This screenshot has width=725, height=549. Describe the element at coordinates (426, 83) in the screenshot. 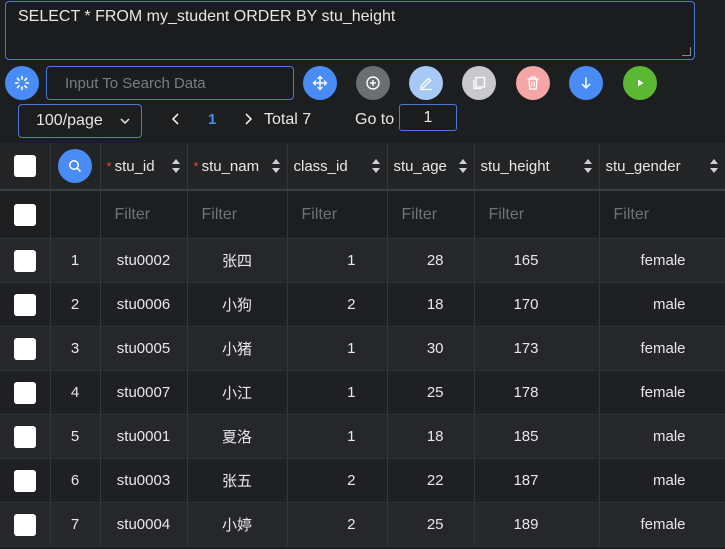

I see `edit-button` at that location.